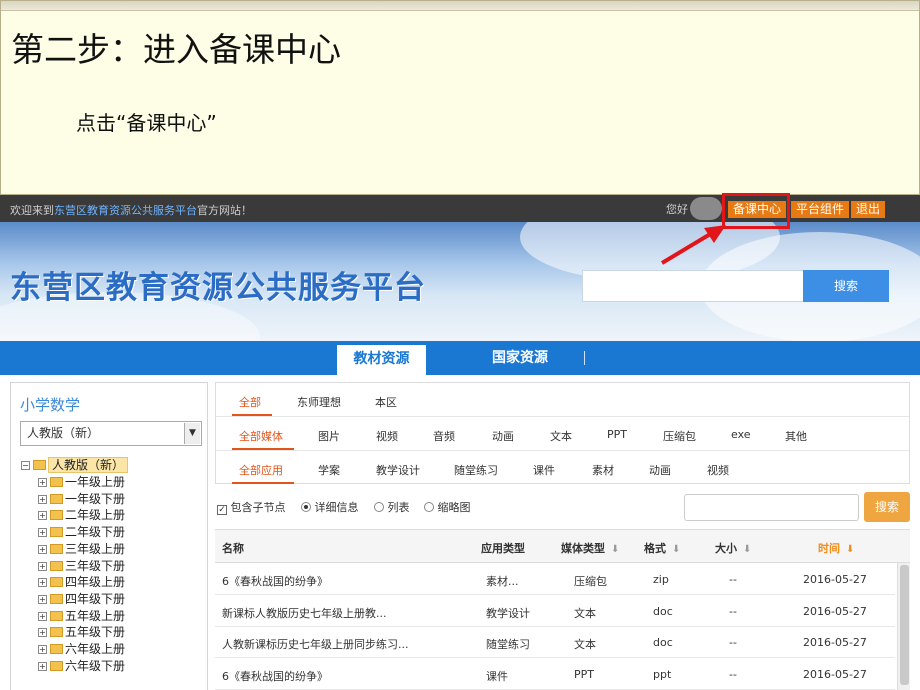 The width and height of the screenshot is (920, 690). I want to click on logout-button: 退出, so click(868, 209).